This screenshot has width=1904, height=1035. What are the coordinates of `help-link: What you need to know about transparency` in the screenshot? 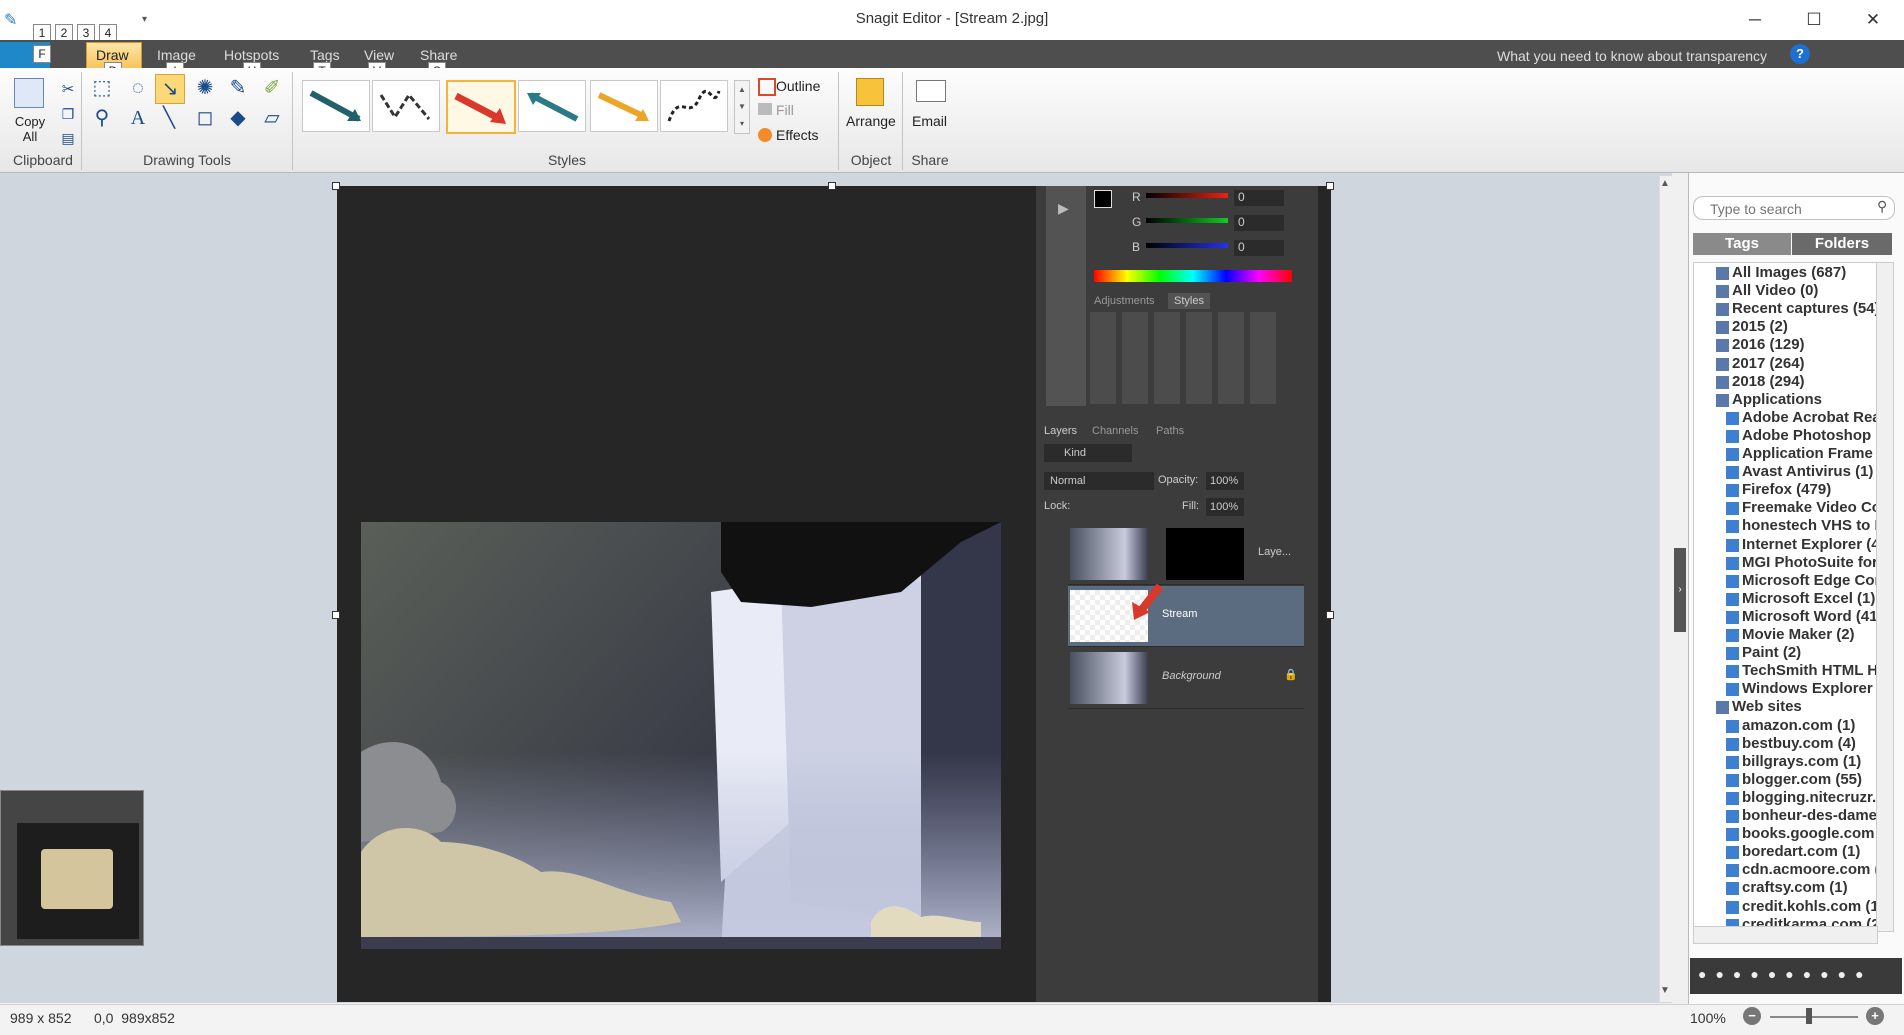 It's located at (1632, 56).